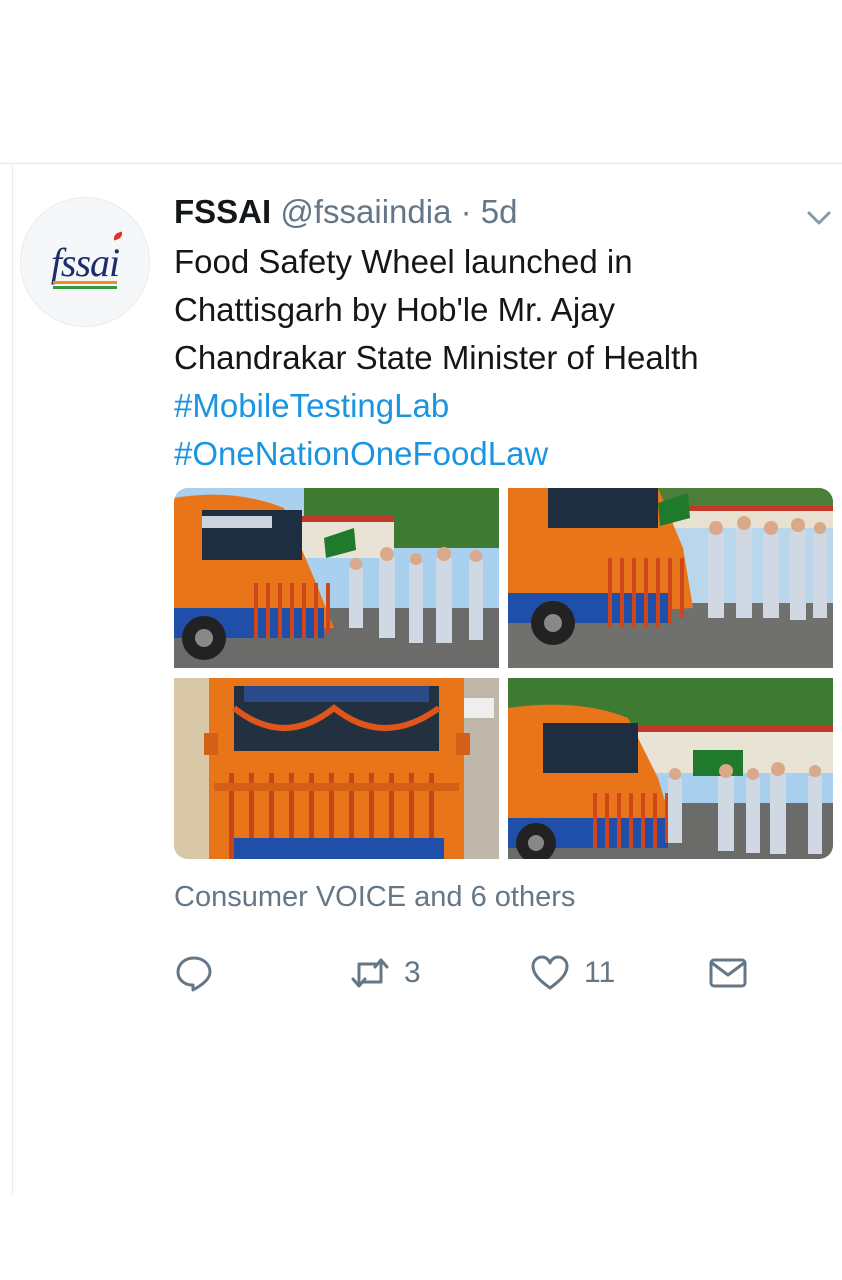  Describe the element at coordinates (336, 768) in the screenshot. I see `photo-van-front` at that location.